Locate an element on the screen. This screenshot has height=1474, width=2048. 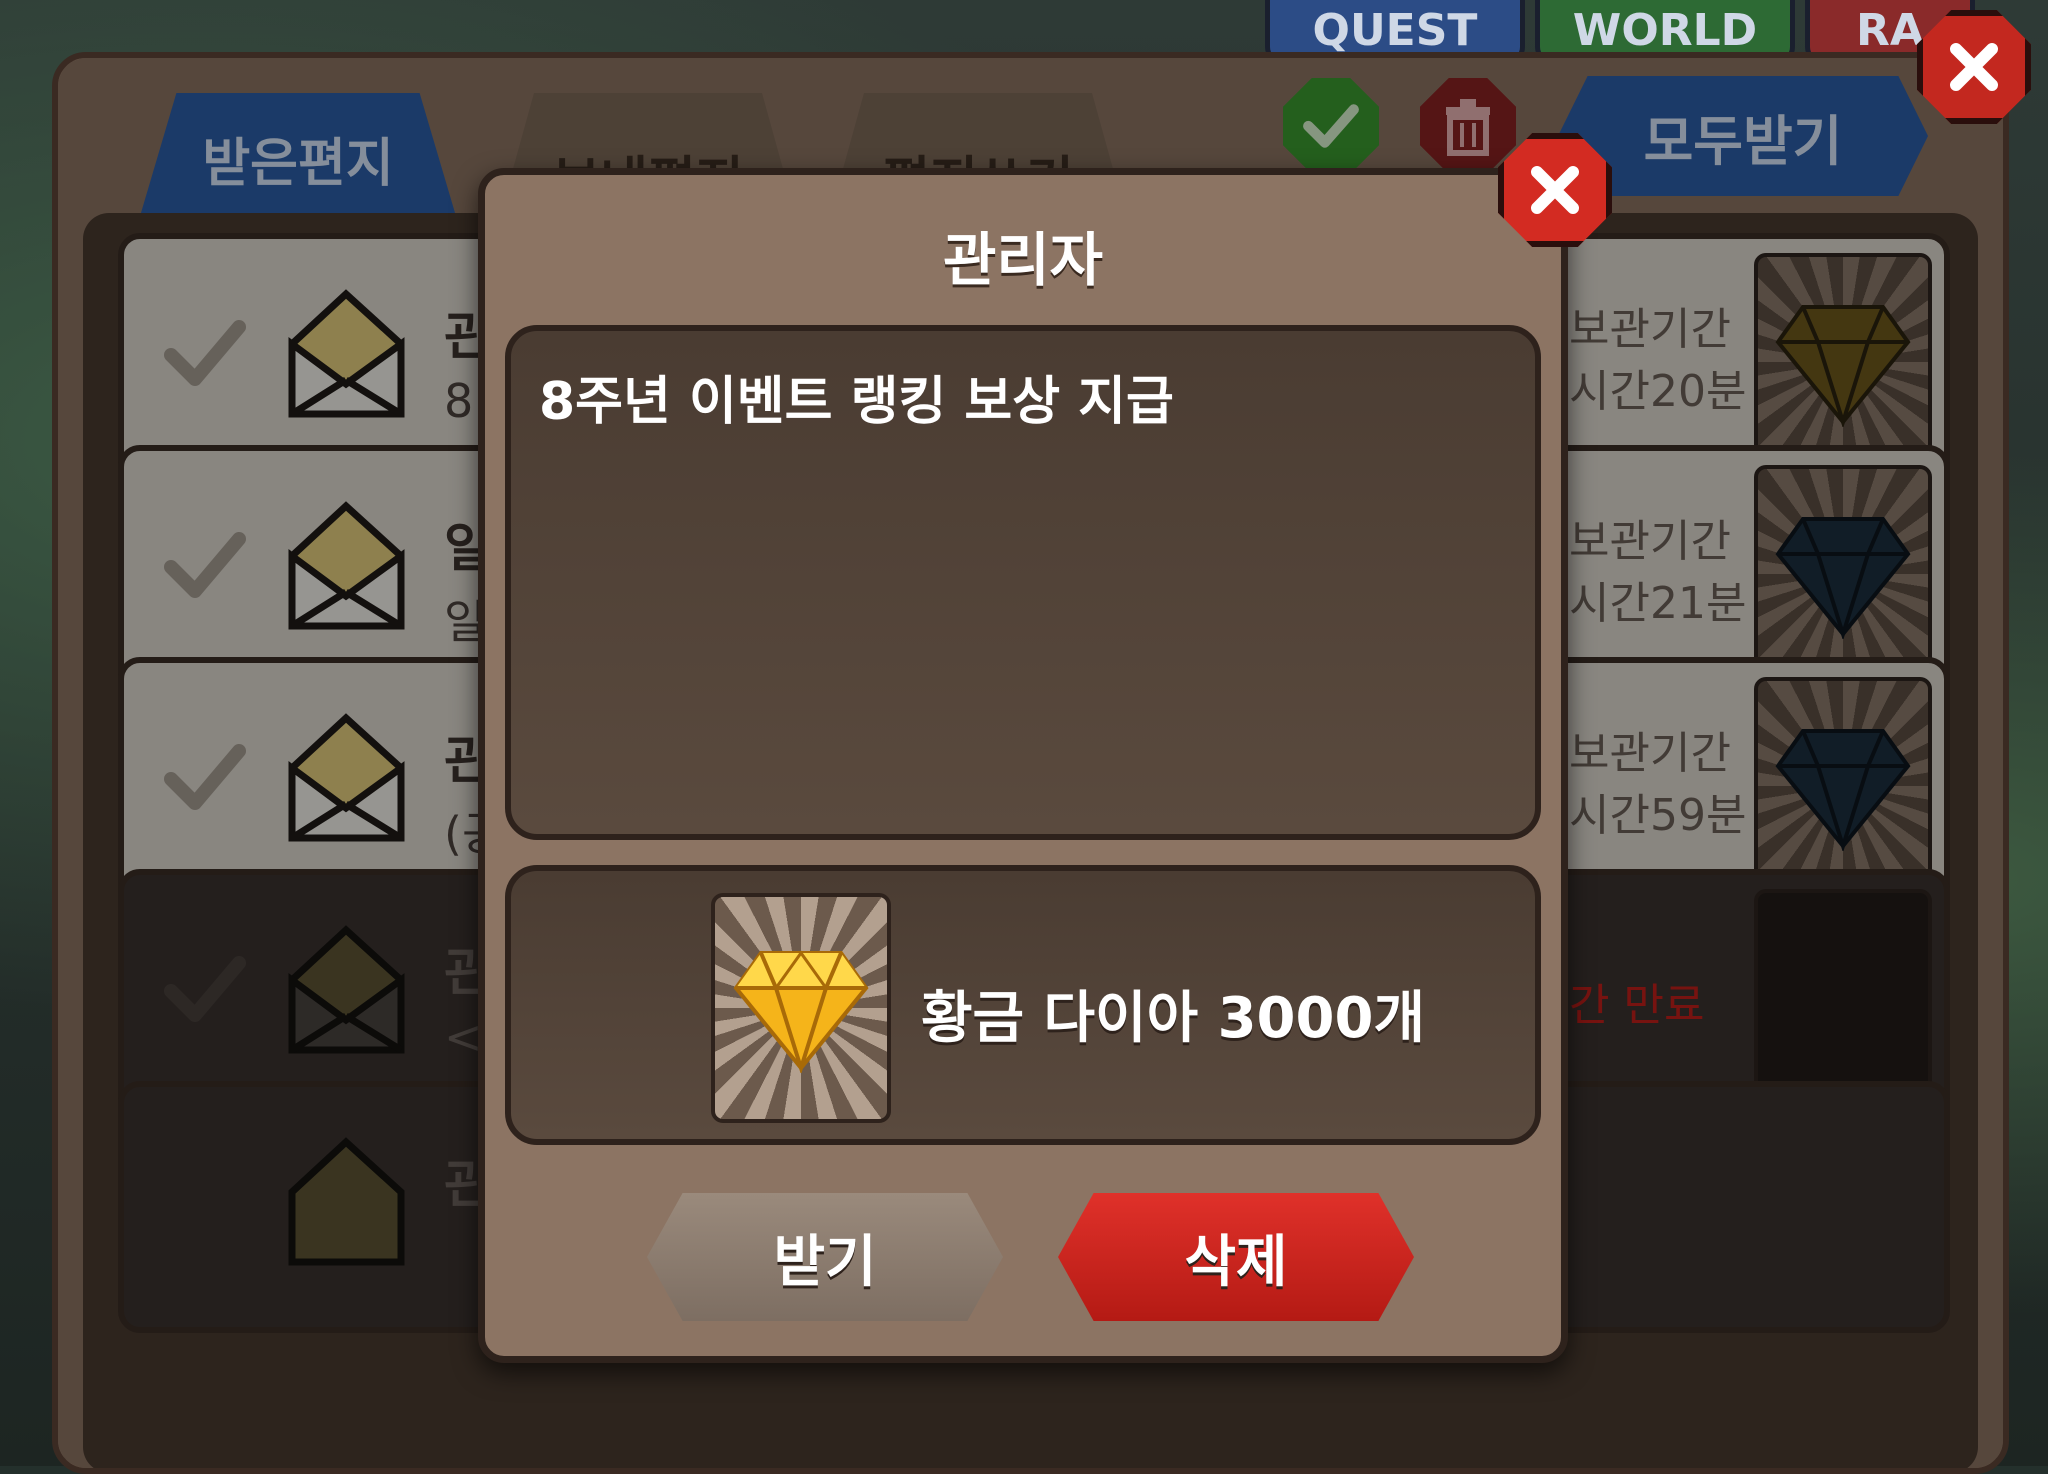
dialog-title: 관리자 is located at coordinates (1023, 260).